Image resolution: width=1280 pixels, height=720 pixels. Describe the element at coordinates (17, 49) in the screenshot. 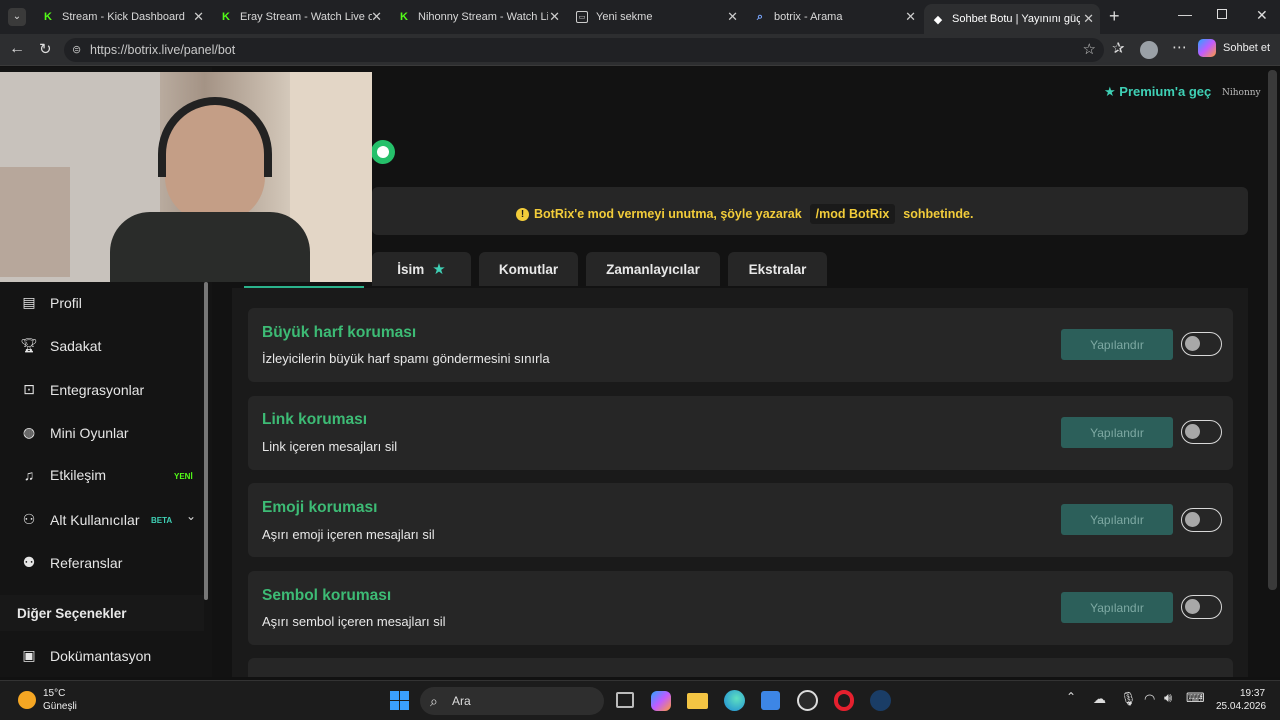

I see `back-arrow-icon: ←` at that location.